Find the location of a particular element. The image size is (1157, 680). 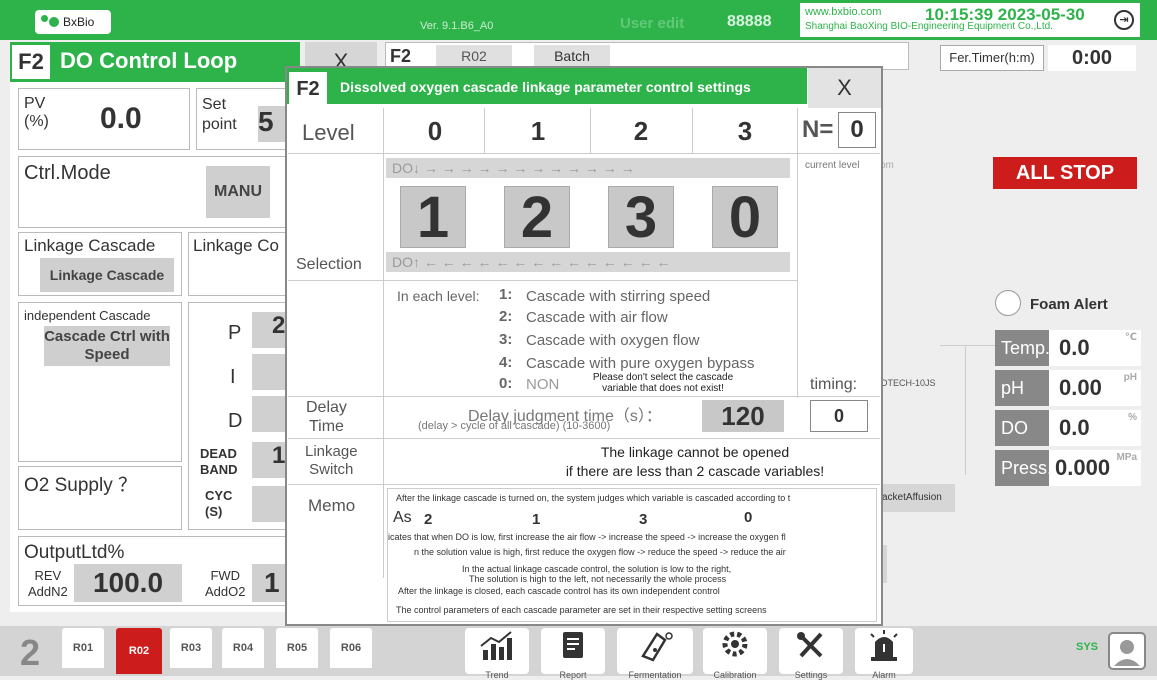

nav-report-button: Report is located at coordinates (573, 654).